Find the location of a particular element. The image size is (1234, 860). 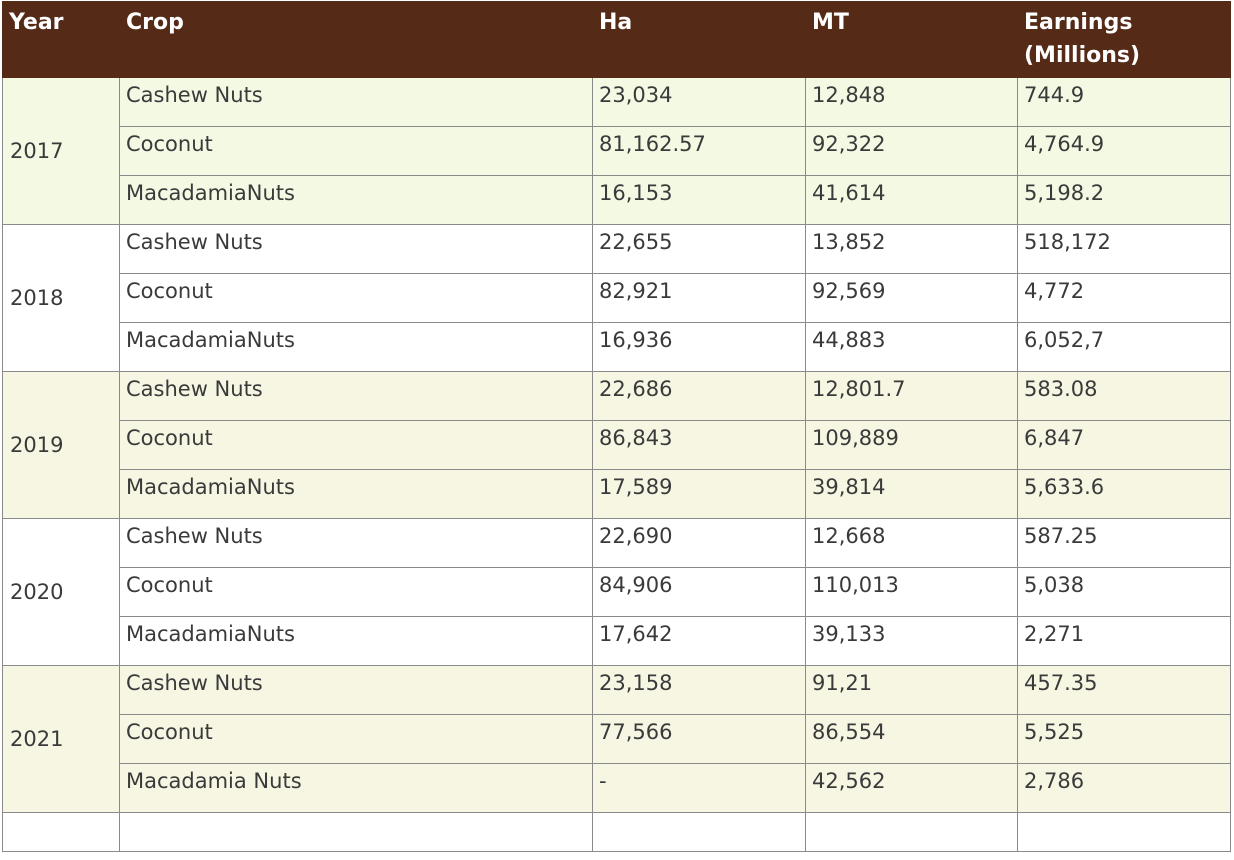

earnings-cell: 5,038 is located at coordinates (1124, 592).